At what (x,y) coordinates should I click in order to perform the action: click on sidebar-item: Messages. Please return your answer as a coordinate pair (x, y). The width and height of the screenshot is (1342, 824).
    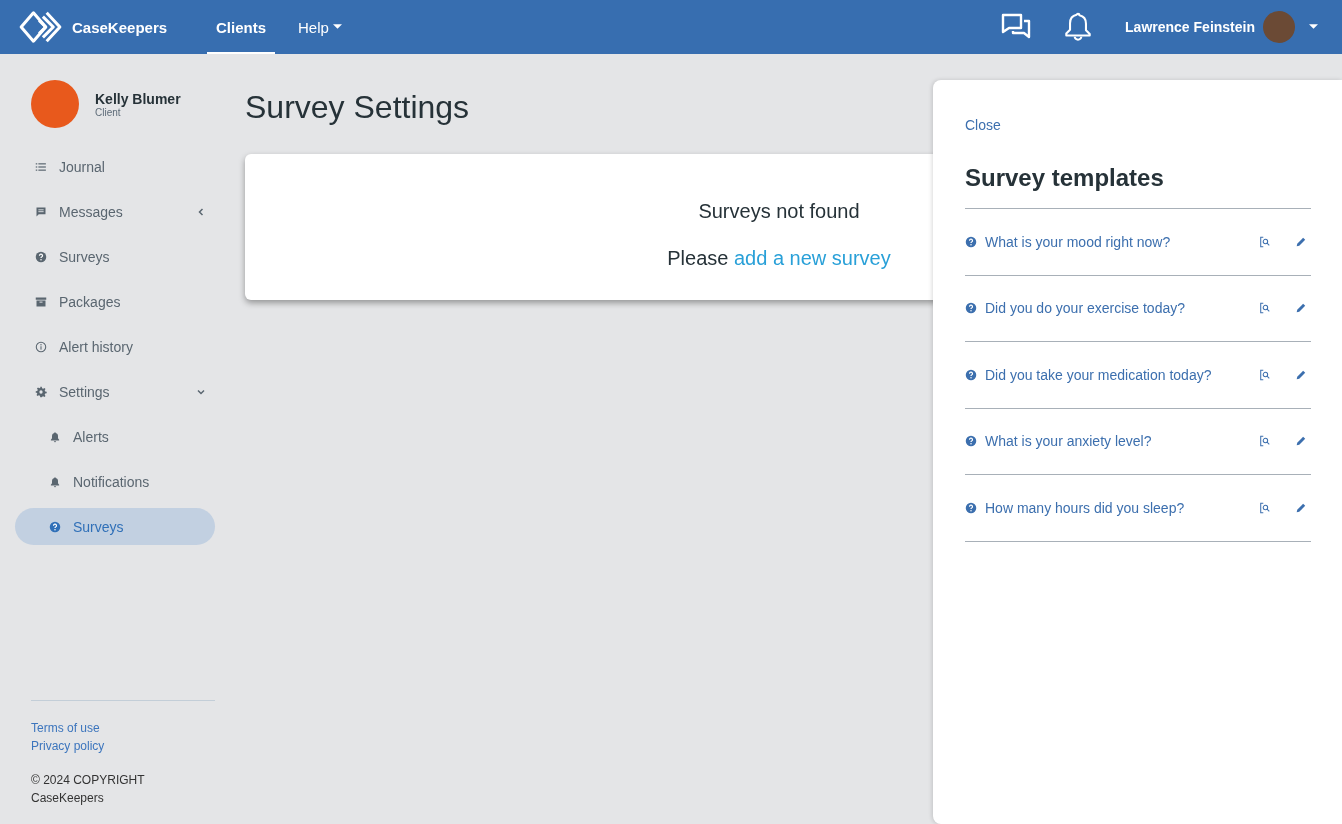
    Looking at the image, I should click on (115, 211).